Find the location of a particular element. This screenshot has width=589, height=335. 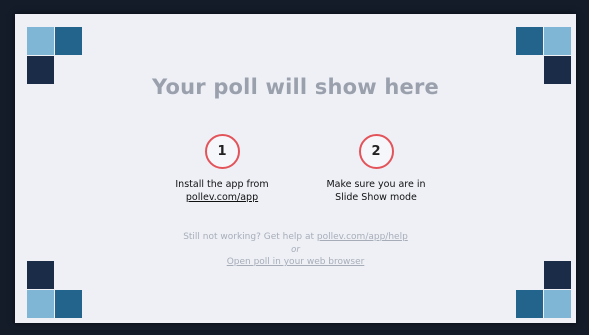

help-prefix: Still not working? Get help at is located at coordinates (250, 237).